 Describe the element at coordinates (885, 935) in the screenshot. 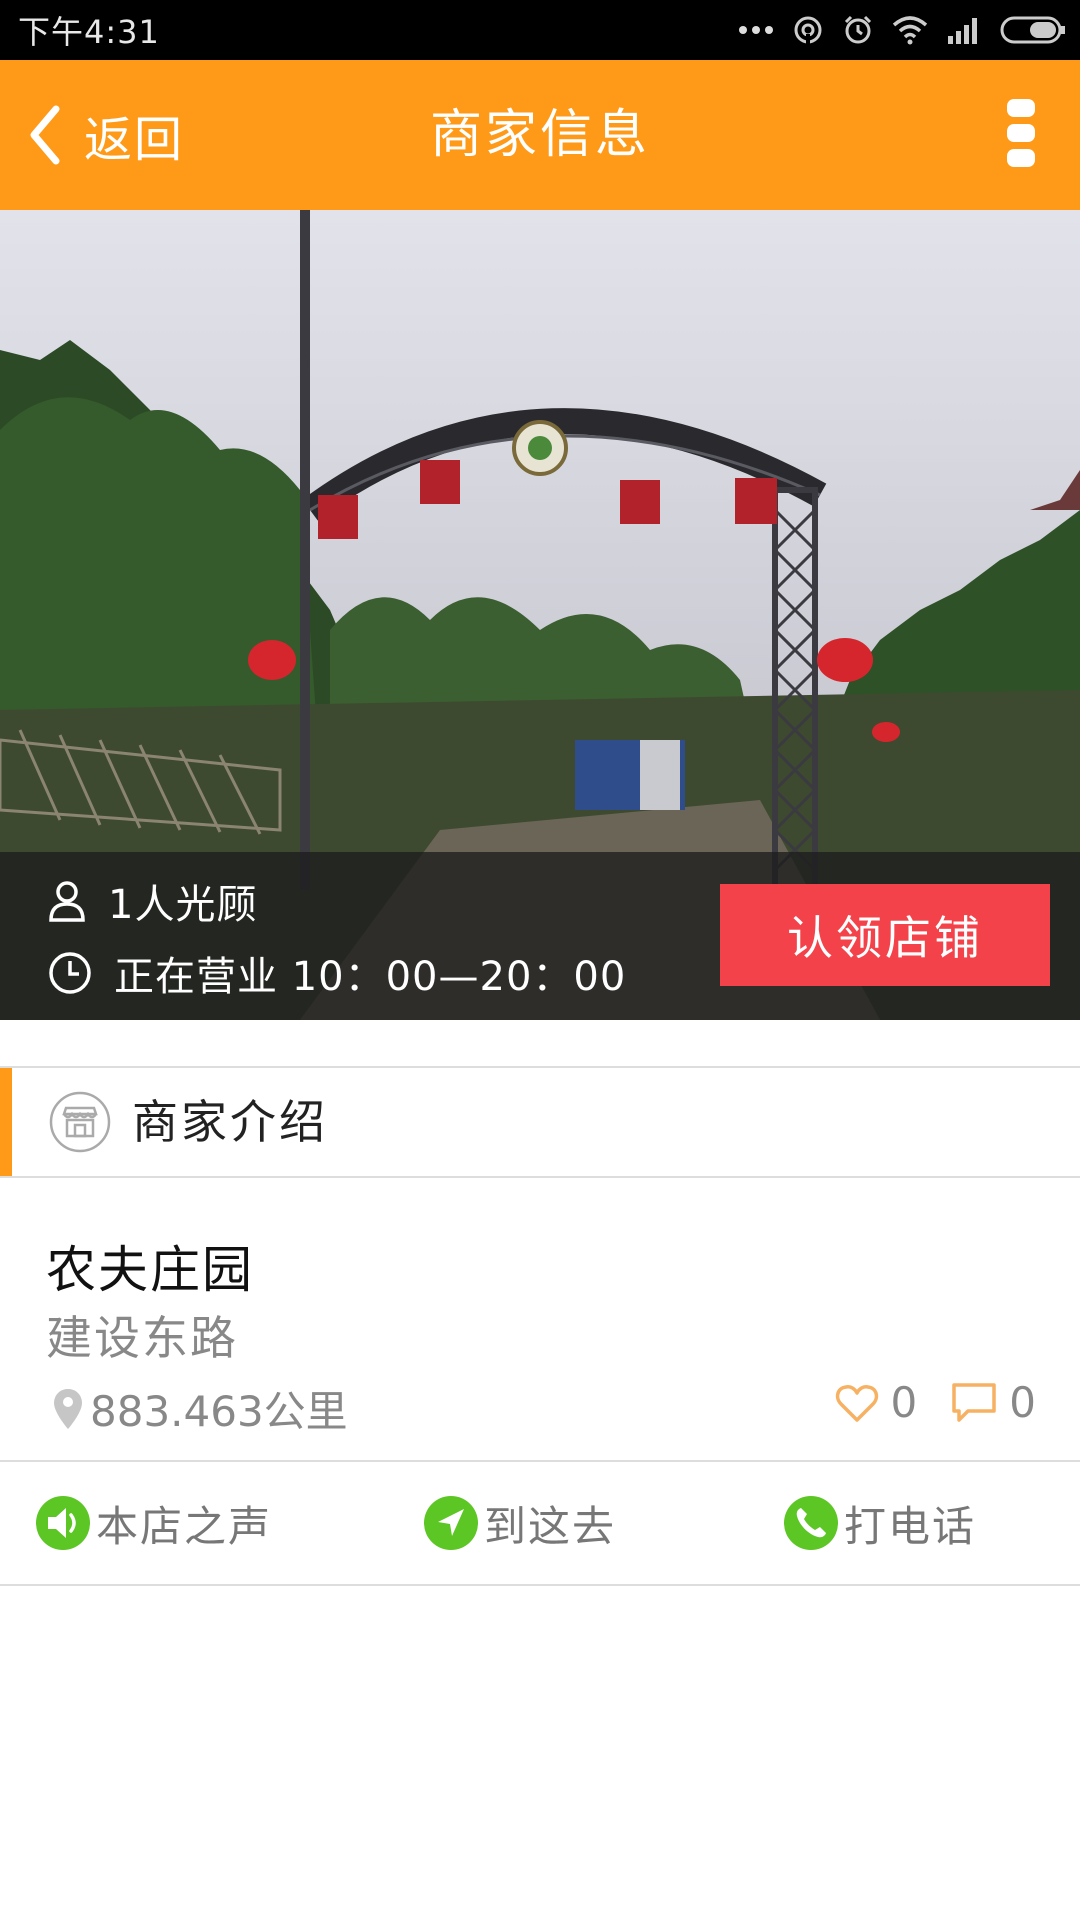

I see `claim-store-button: 认领店铺` at that location.